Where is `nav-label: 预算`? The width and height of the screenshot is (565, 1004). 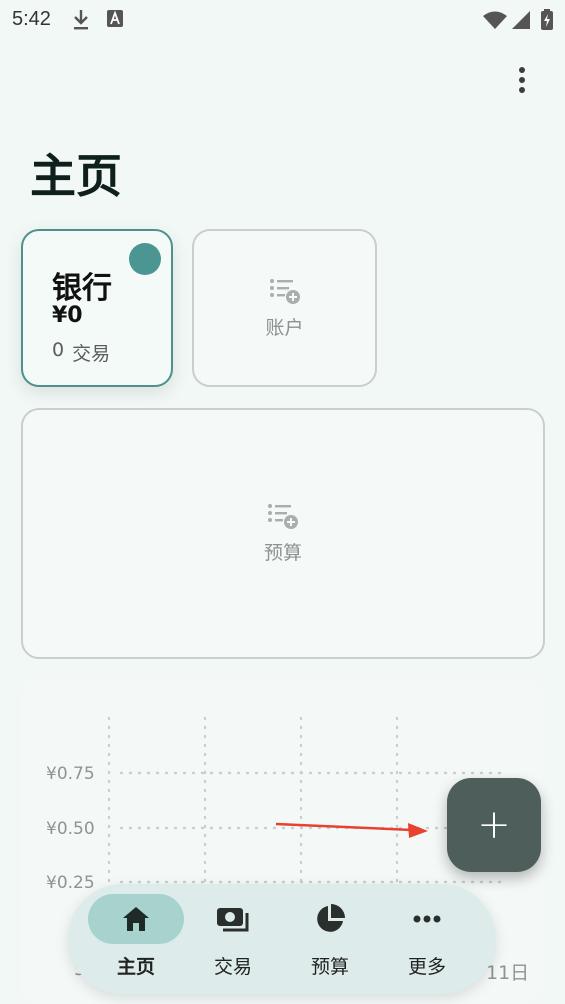
nav-label: 预算 is located at coordinates (329, 967).